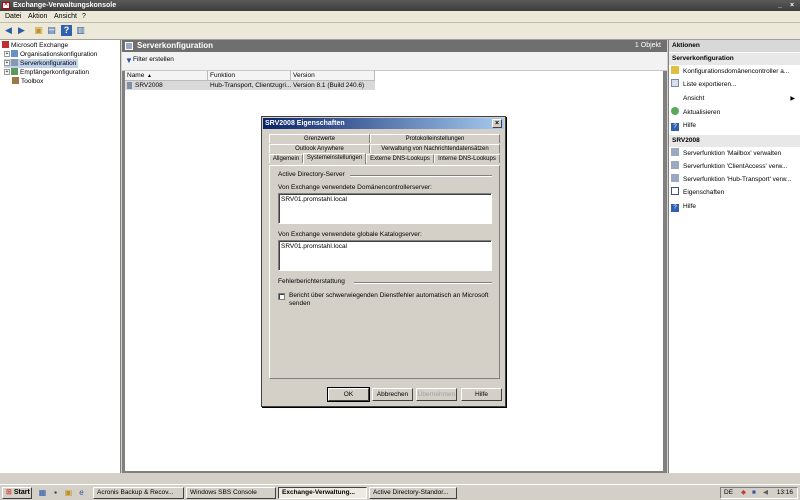 The height and width of the screenshot is (500, 800). I want to click on toolbox-icon, so click(15, 80).